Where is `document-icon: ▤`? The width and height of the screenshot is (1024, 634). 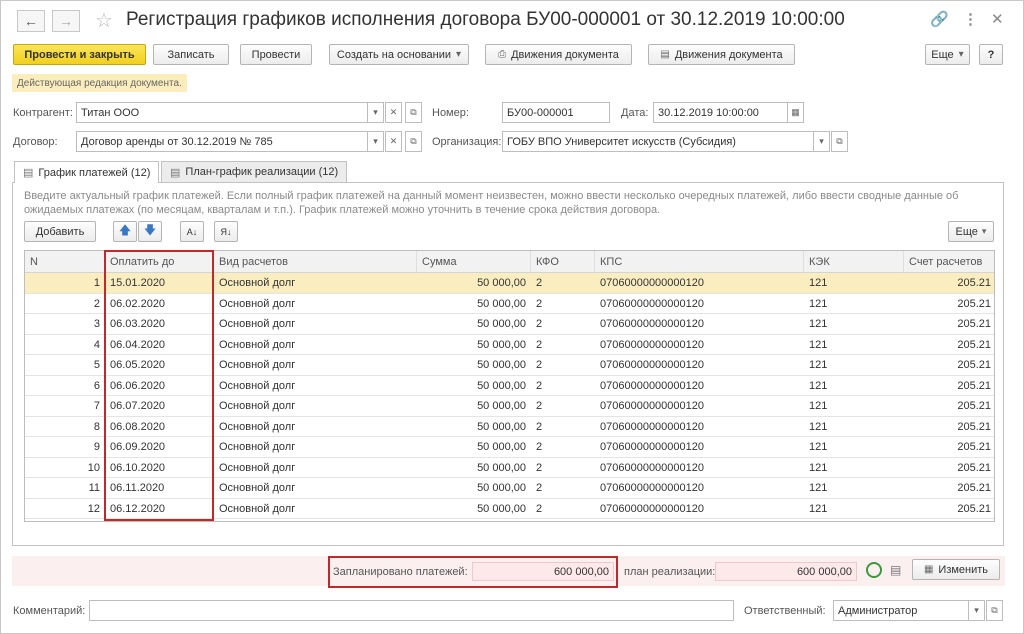
document-icon: ▤ is located at coordinates (895, 570).